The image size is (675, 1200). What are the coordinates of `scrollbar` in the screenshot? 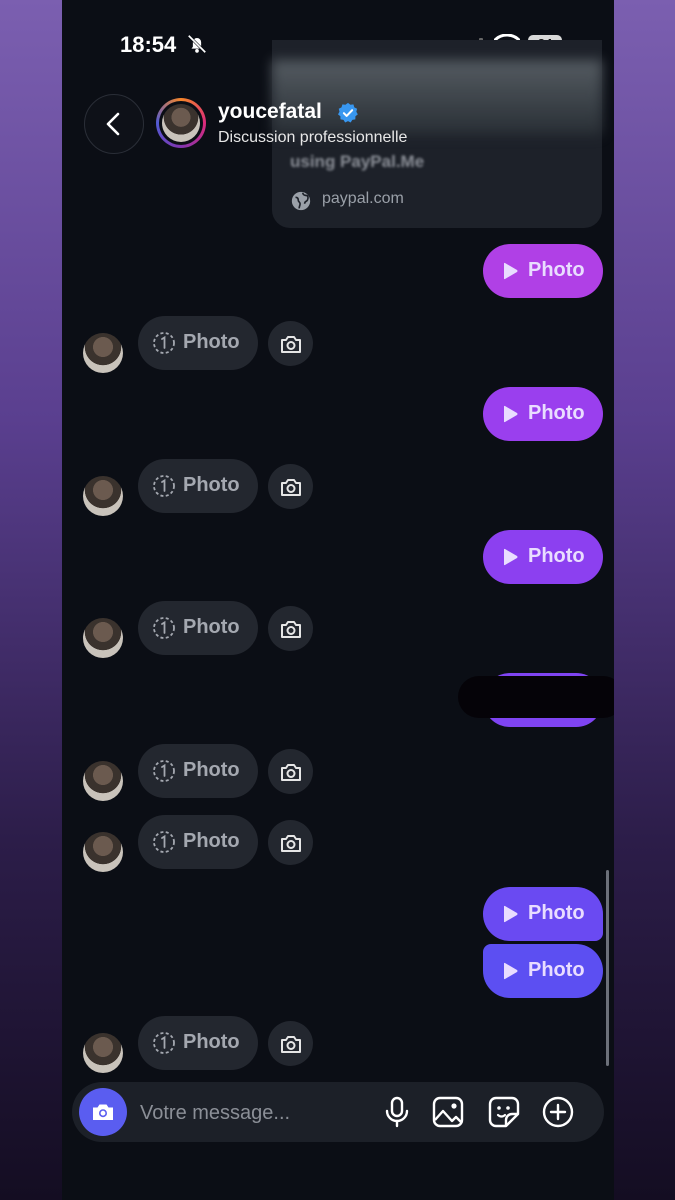 It's located at (607, 968).